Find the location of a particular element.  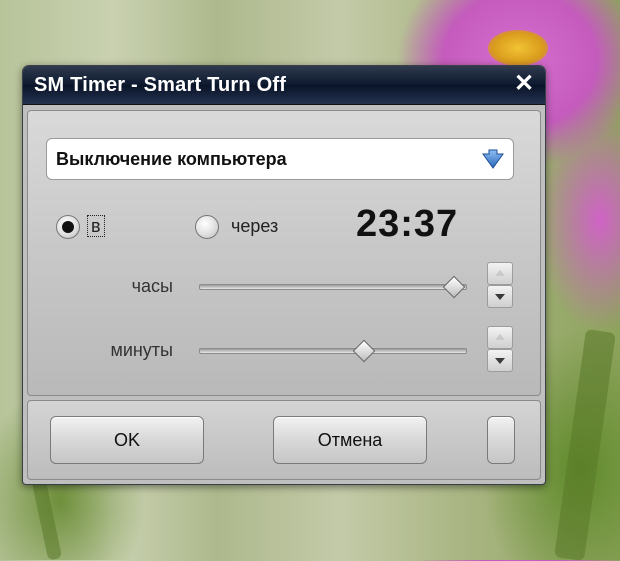

radio-after-delay-label: через is located at coordinates (254, 226).